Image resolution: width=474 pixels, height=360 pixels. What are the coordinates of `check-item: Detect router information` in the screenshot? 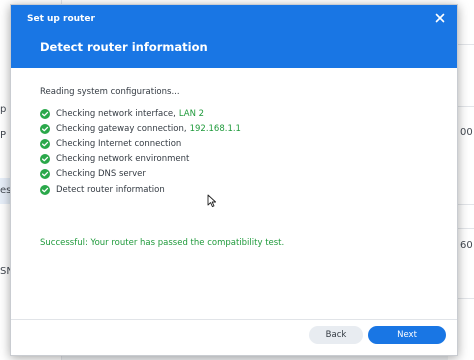 It's located at (240, 189).